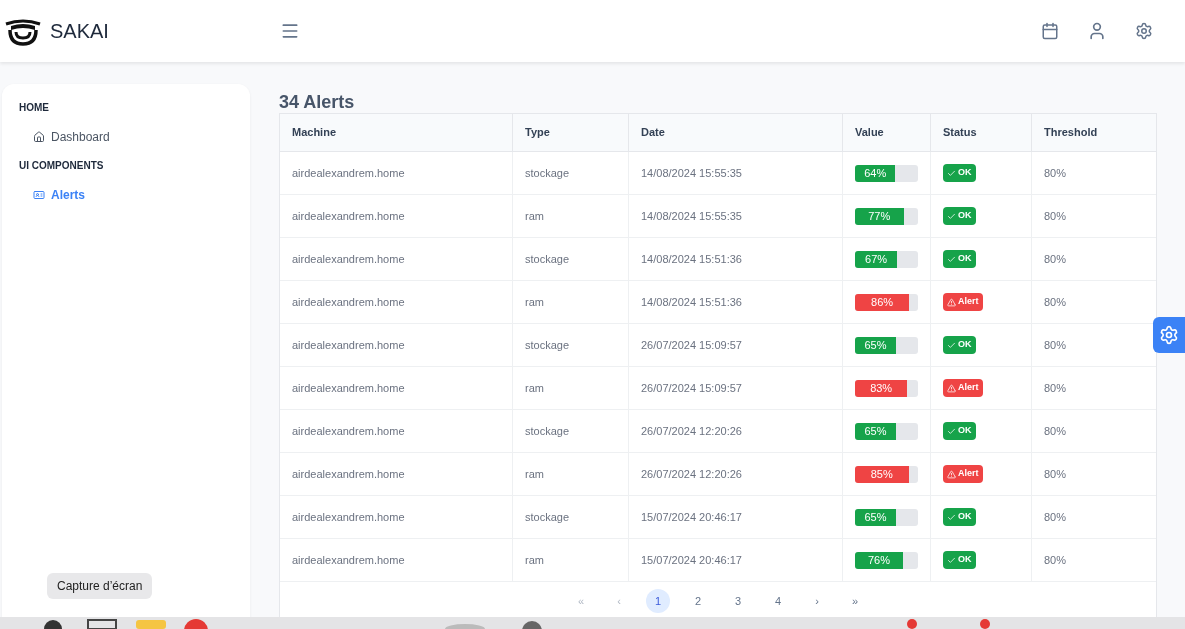 The image size is (1185, 629). What do you see at coordinates (876, 259) in the screenshot?
I see `value-fill: 67%` at bounding box center [876, 259].